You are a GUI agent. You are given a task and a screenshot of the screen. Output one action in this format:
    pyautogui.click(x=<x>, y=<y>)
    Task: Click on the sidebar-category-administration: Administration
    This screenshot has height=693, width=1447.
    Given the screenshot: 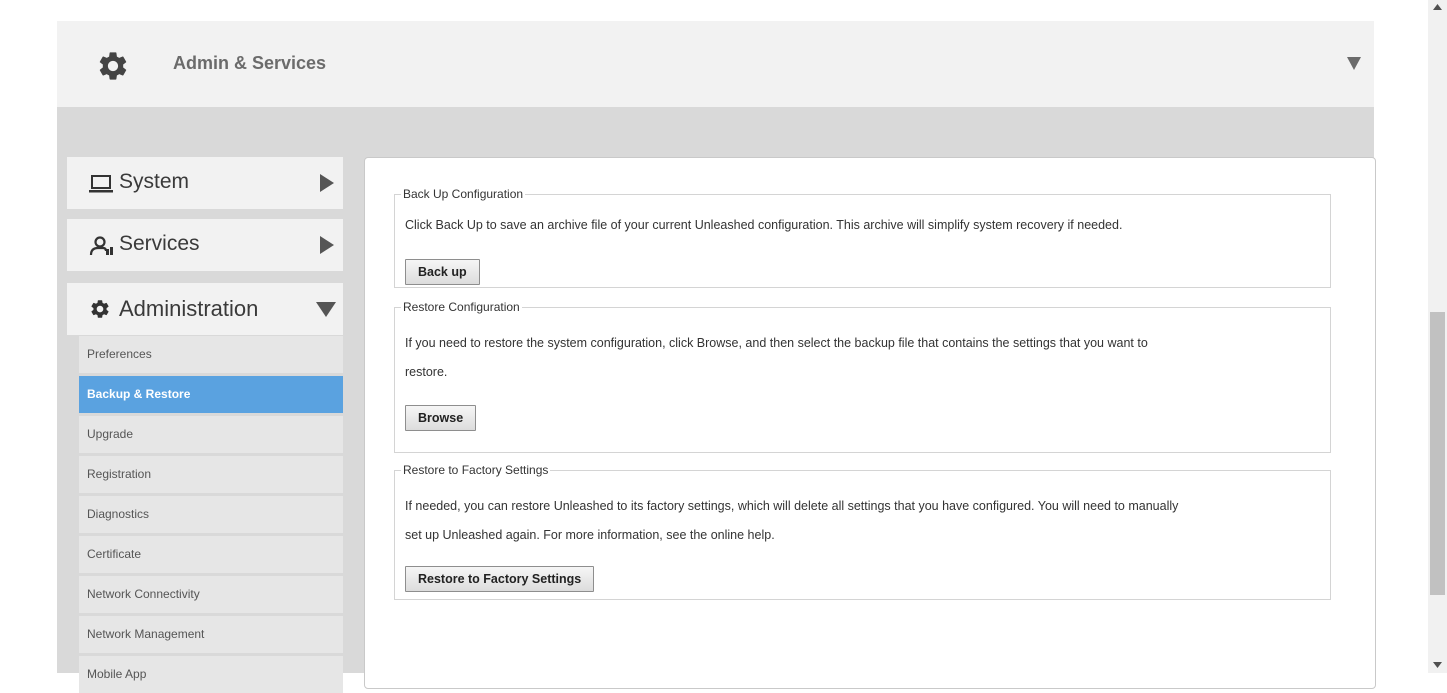 What is the action you would take?
    pyautogui.click(x=205, y=309)
    